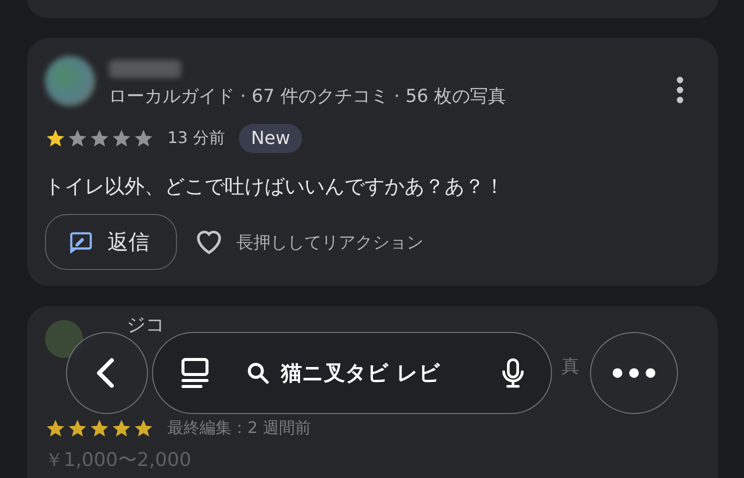 The height and width of the screenshot is (478, 744). I want to click on blurred-name, so click(144, 69).